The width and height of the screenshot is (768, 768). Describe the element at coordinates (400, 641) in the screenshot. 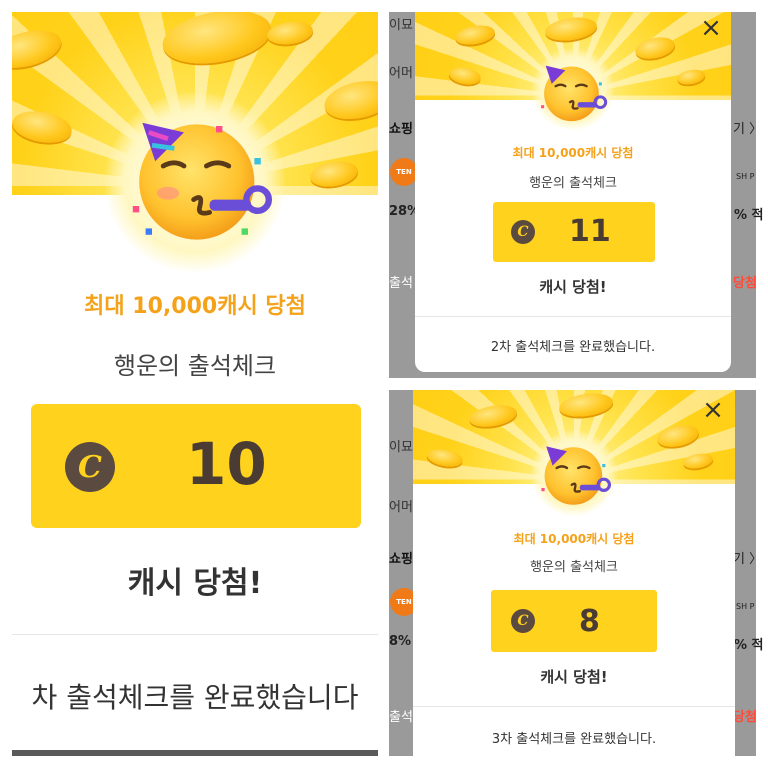

I see `bg-percent: 8%` at that location.